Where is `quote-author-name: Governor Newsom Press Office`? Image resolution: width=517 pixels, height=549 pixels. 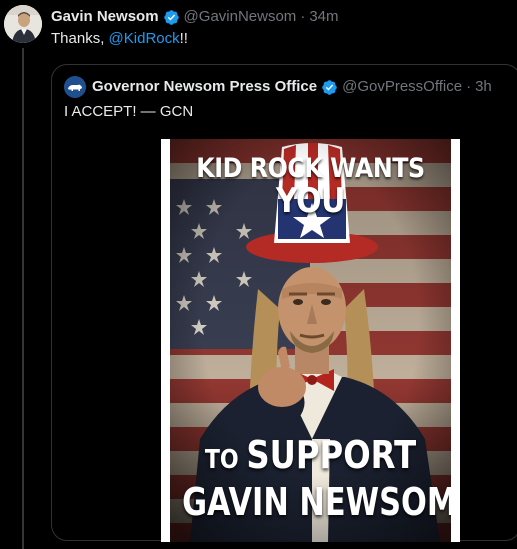 quote-author-name: Governor Newsom Press Office is located at coordinates (204, 87).